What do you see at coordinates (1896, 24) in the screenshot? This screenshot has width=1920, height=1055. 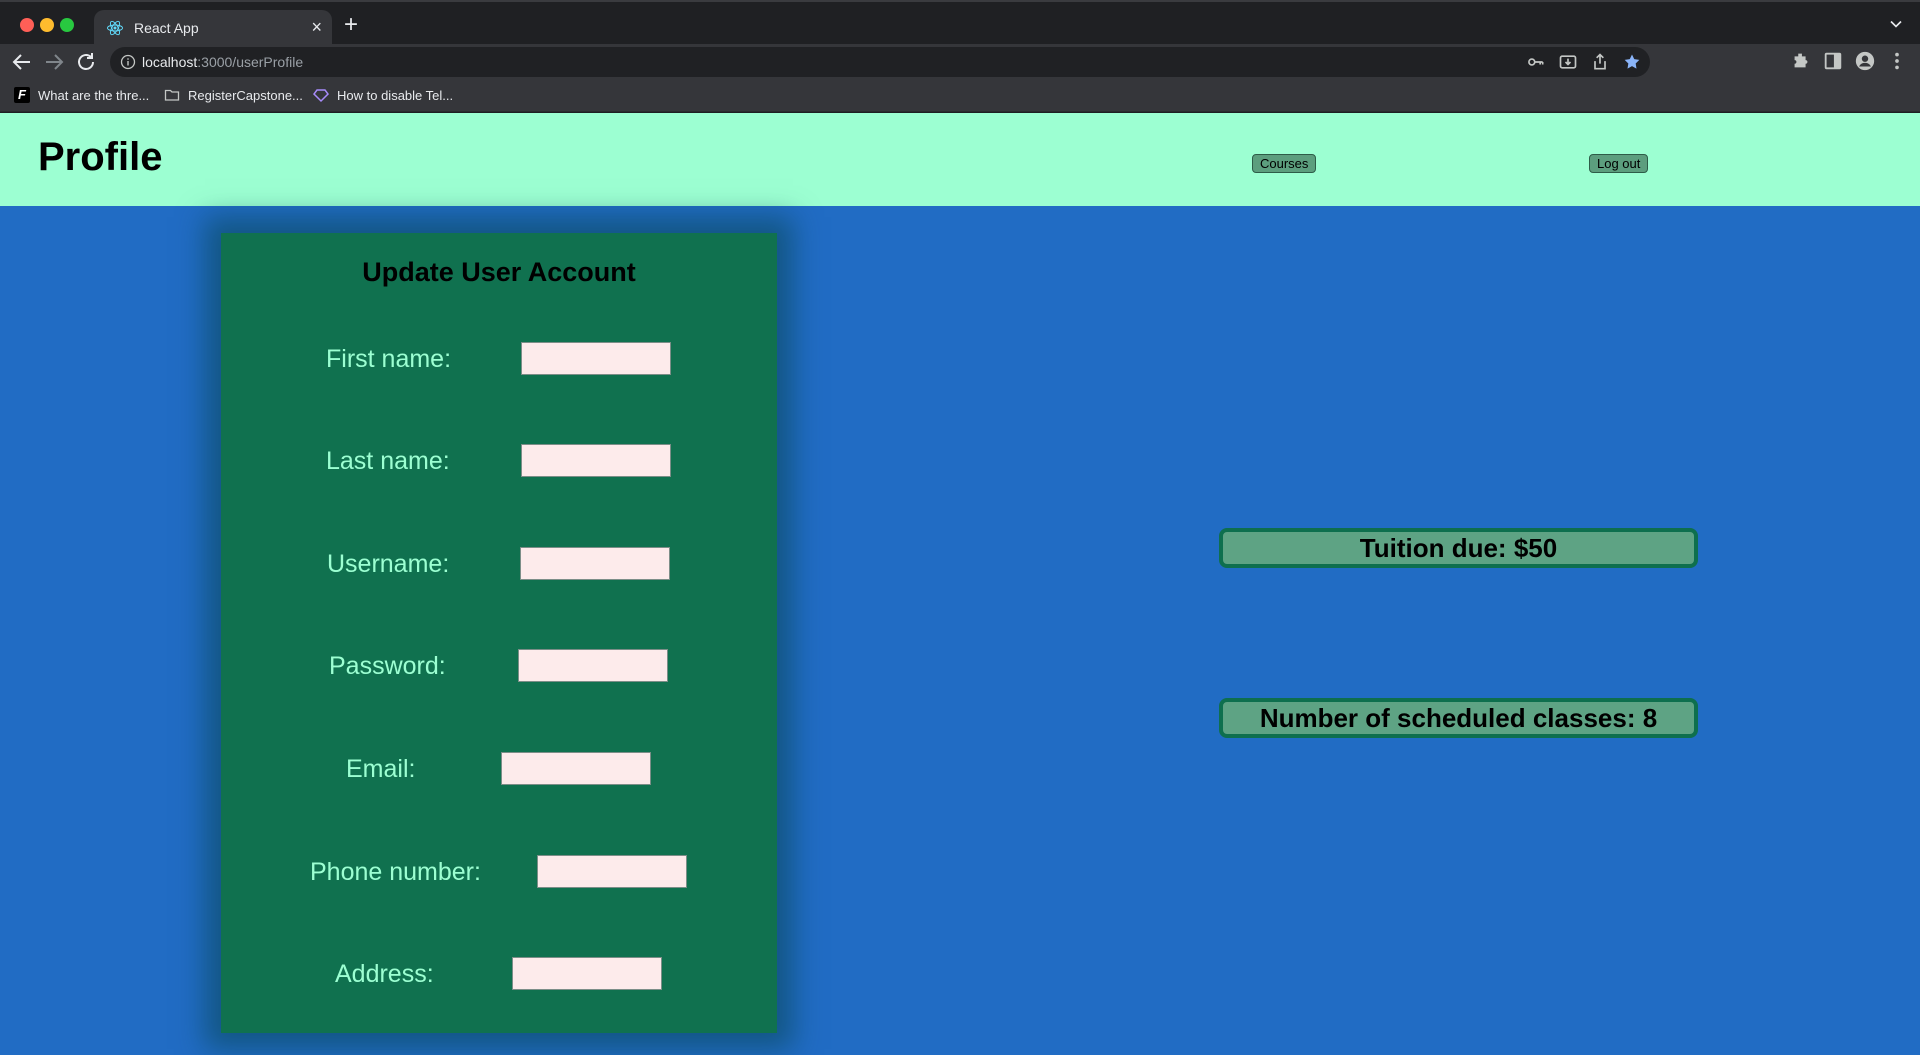 I see `chevron-down-icon` at bounding box center [1896, 24].